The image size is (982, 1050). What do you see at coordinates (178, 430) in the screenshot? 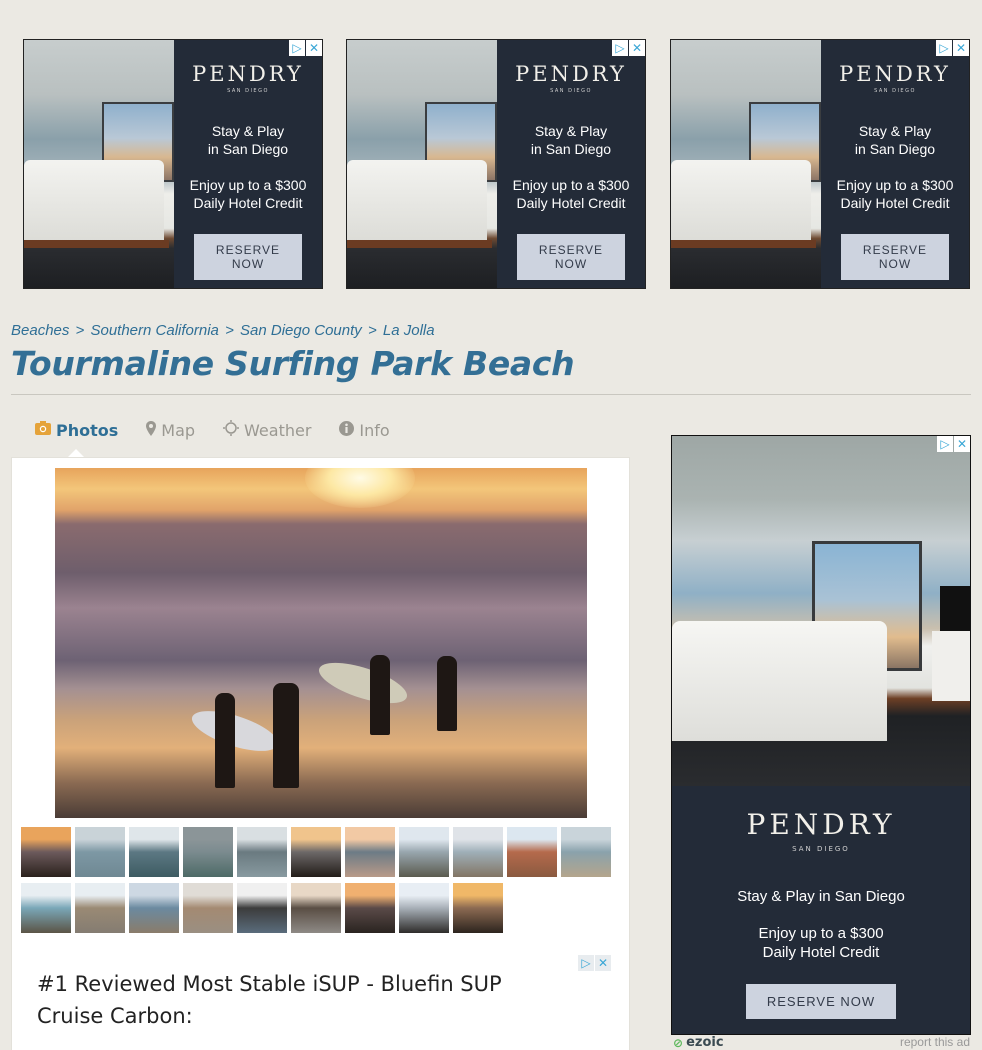
I see `tab-label: Map` at bounding box center [178, 430].